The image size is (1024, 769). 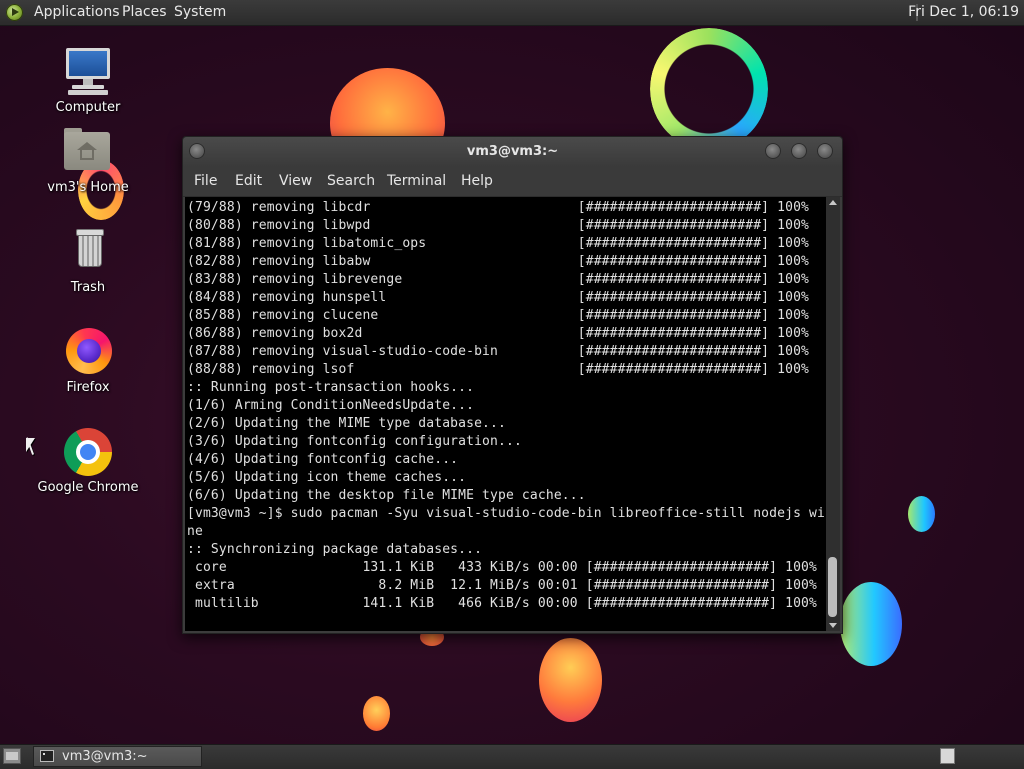 I want to click on desktop-icon-home: vm3's Home, so click(x=88, y=160).